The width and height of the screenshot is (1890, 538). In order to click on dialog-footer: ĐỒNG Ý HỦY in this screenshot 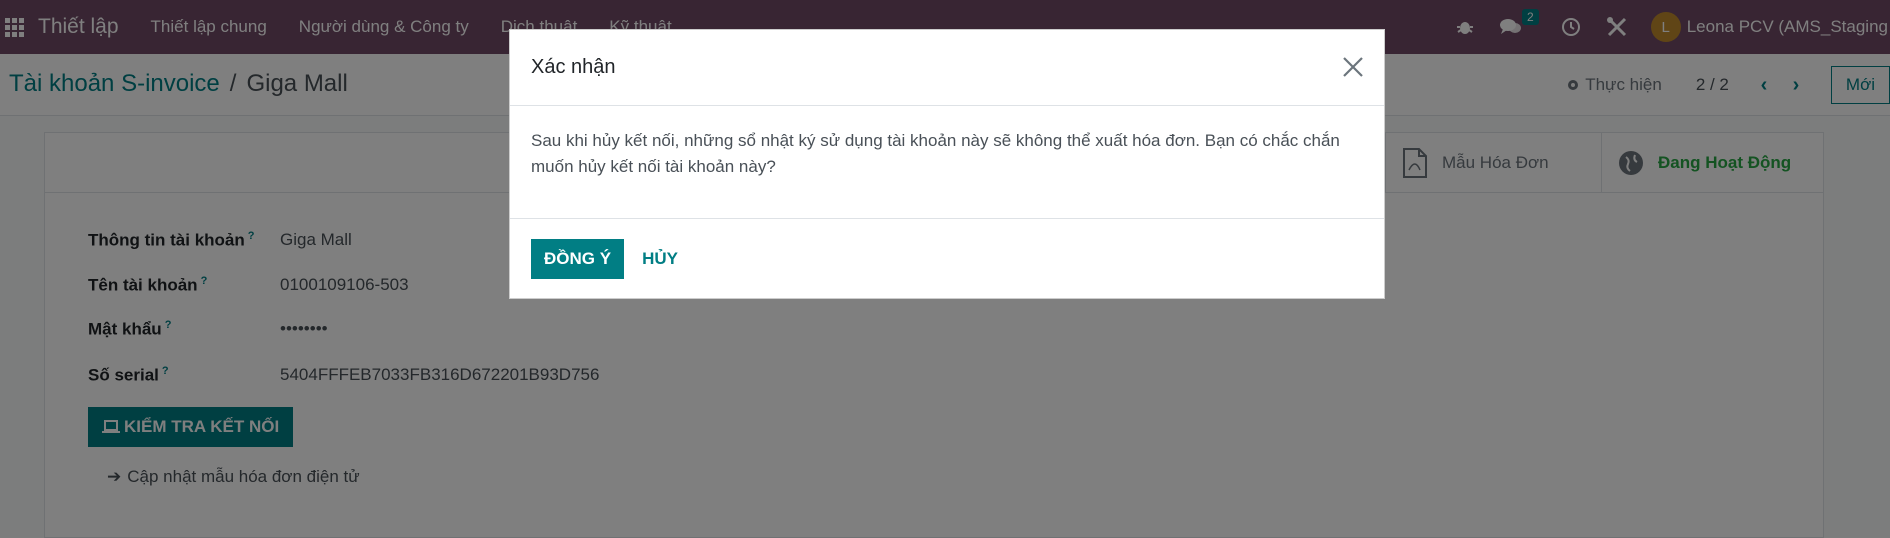, I will do `click(947, 259)`.